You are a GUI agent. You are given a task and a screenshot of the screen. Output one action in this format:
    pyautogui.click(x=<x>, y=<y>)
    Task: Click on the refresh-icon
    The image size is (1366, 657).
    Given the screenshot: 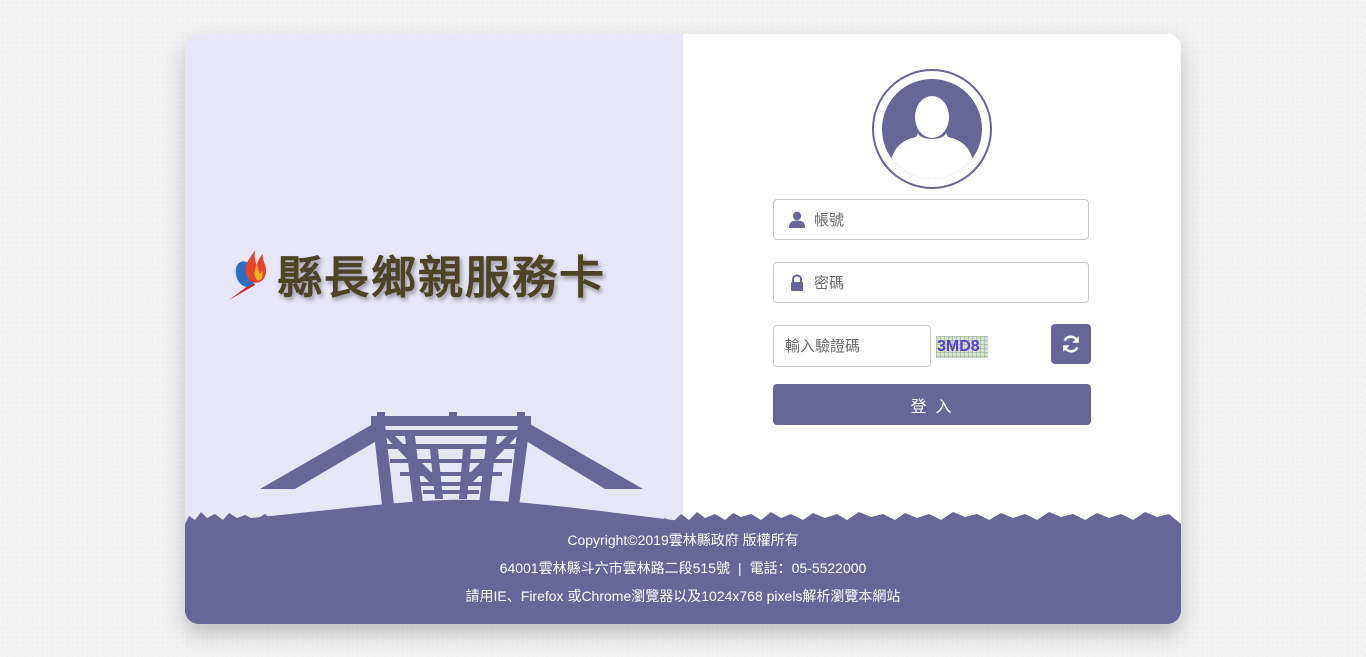 What is the action you would take?
    pyautogui.click(x=1071, y=344)
    